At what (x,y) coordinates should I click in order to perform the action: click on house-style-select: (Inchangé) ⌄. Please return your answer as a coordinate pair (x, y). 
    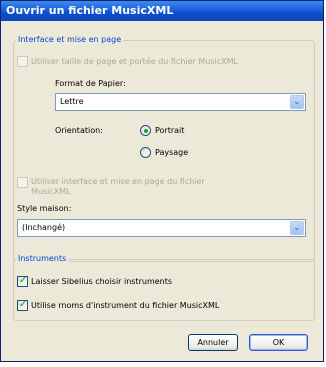
    Looking at the image, I should click on (161, 228).